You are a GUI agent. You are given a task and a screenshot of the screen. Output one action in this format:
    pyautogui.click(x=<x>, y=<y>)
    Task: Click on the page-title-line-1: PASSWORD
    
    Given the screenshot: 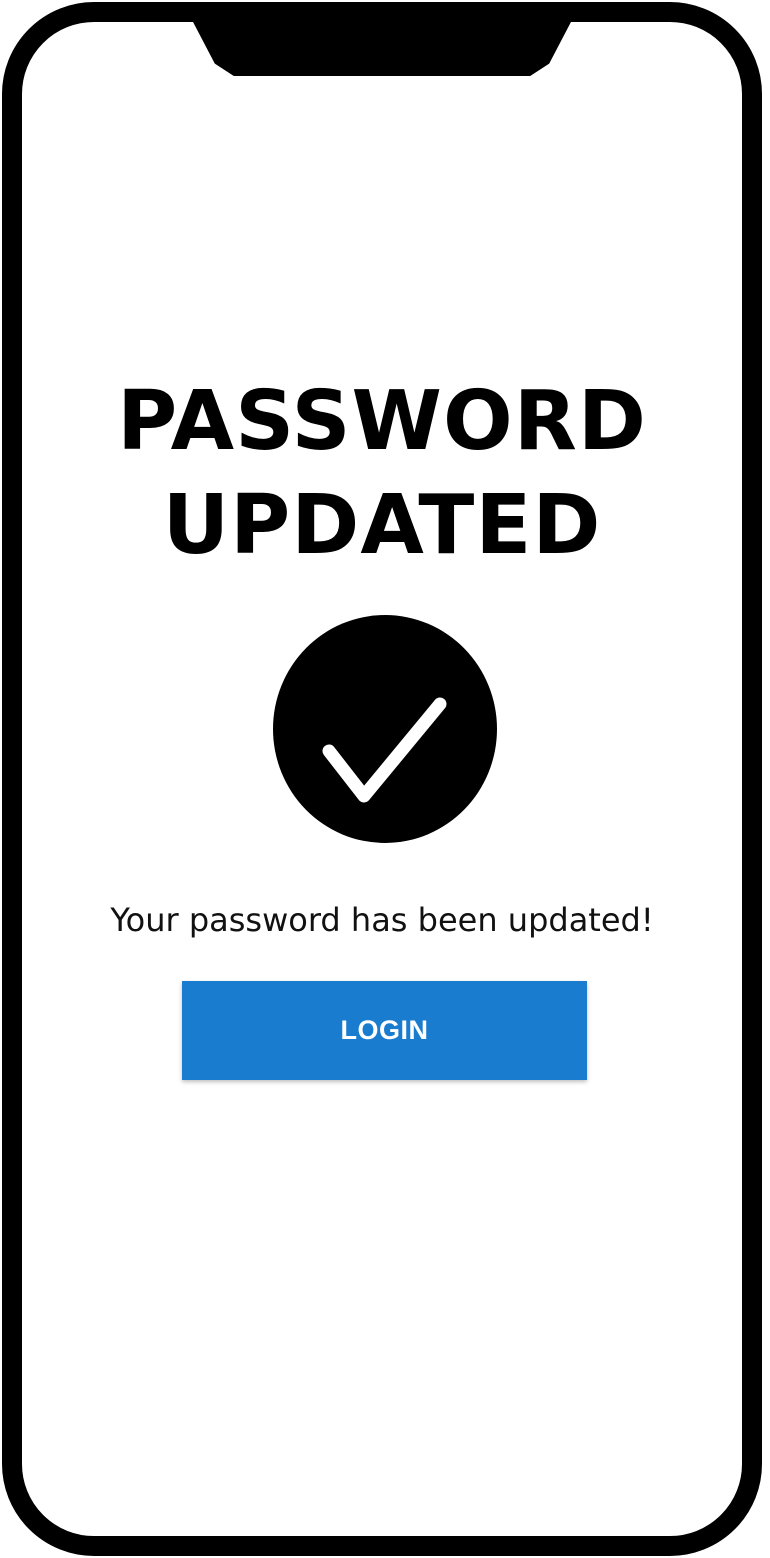 What is the action you would take?
    pyautogui.click(x=382, y=421)
    